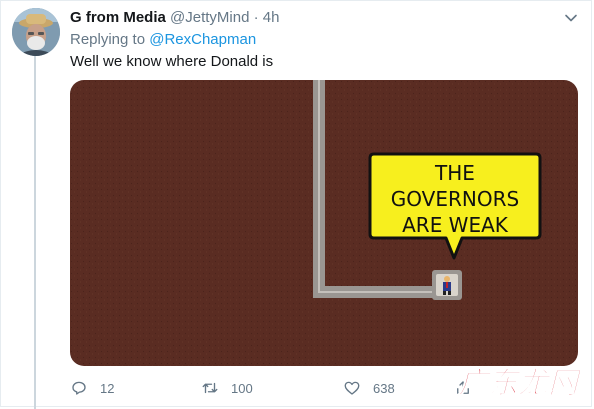  Describe the element at coordinates (107, 388) in the screenshot. I see `reply-count: 12` at that location.